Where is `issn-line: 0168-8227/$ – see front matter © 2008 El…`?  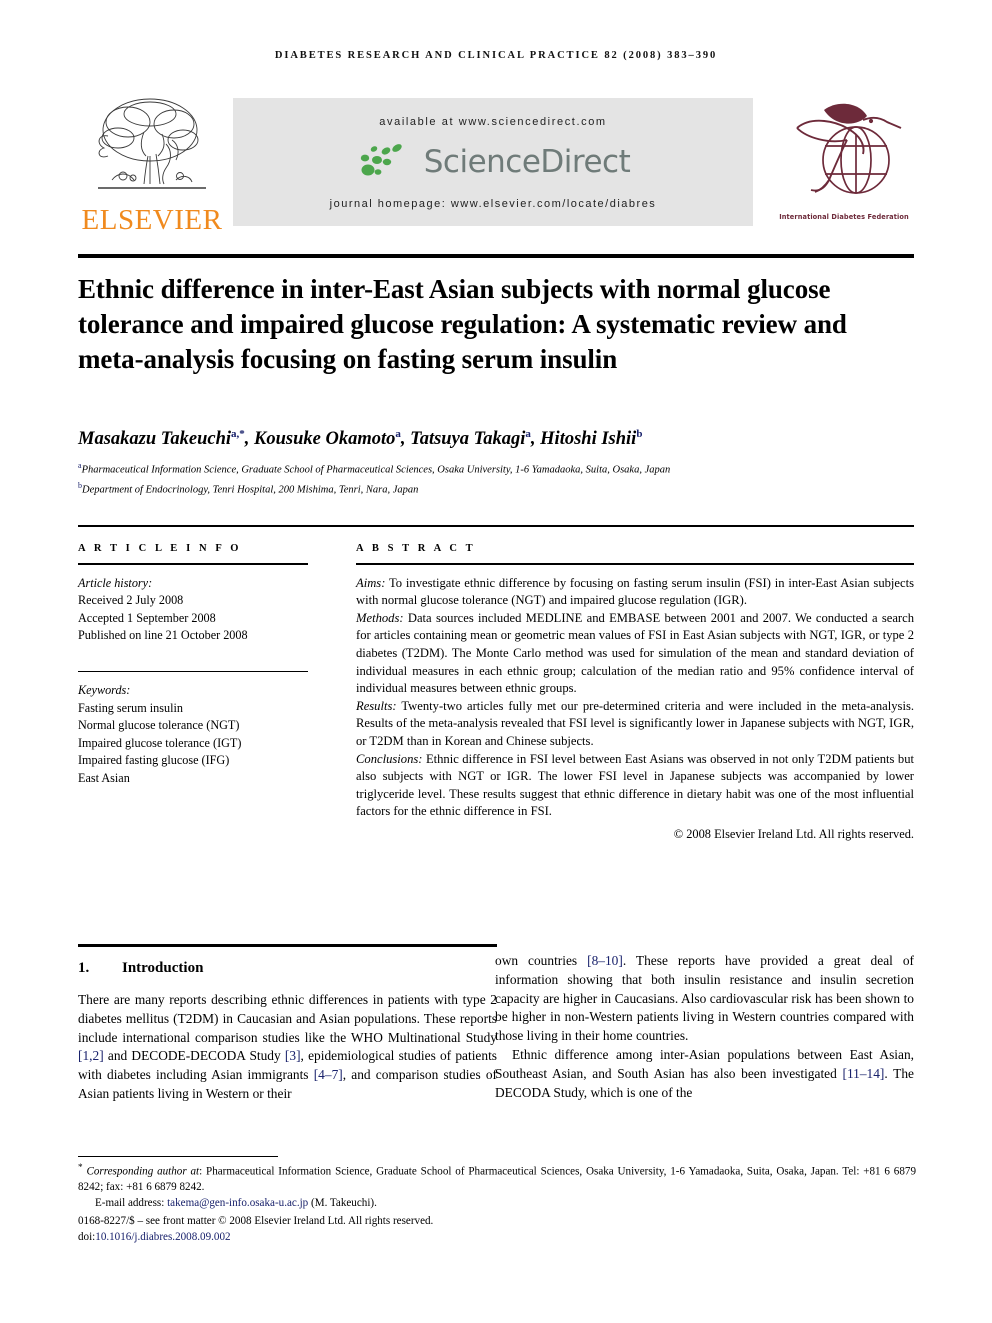 issn-line: 0168-8227/$ – see front matter © 2008 El… is located at coordinates (256, 1221).